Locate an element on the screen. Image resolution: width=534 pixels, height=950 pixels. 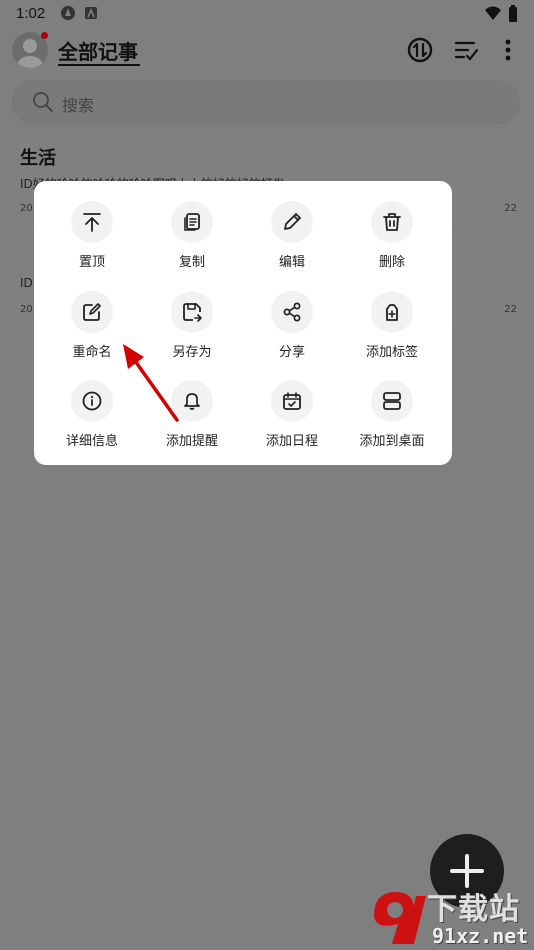
menu-item-add-tag: 添加标签 is located at coordinates (392, 332).